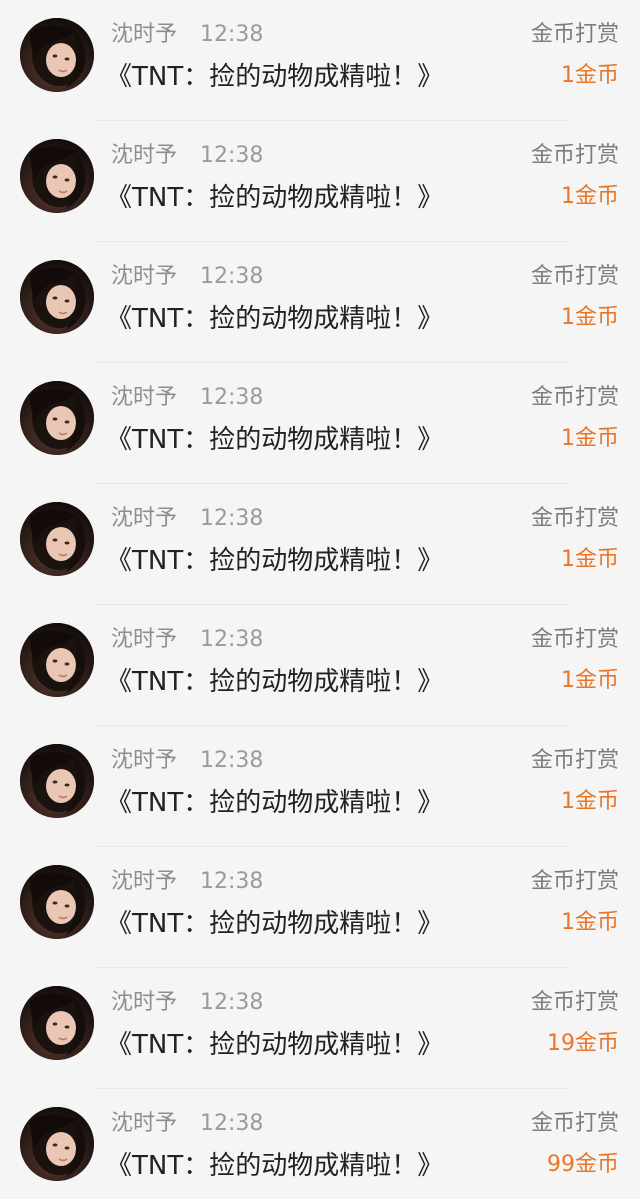 This screenshot has width=640, height=1199. Describe the element at coordinates (320, 1144) in the screenshot. I see `reward-record-row: 沈时予 12:38 《TNT：捡的动物成精啦！》 金币打赏 99金币` at that location.